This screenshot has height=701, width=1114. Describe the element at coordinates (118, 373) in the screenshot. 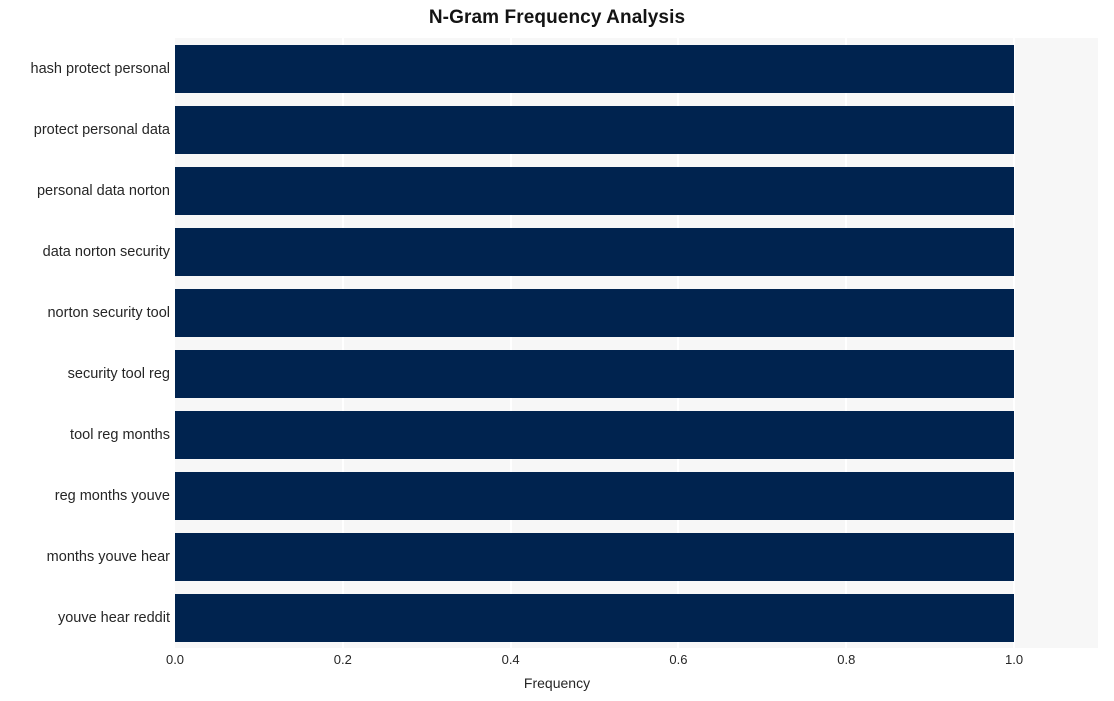

I see `y-tick-label: security tool reg` at that location.